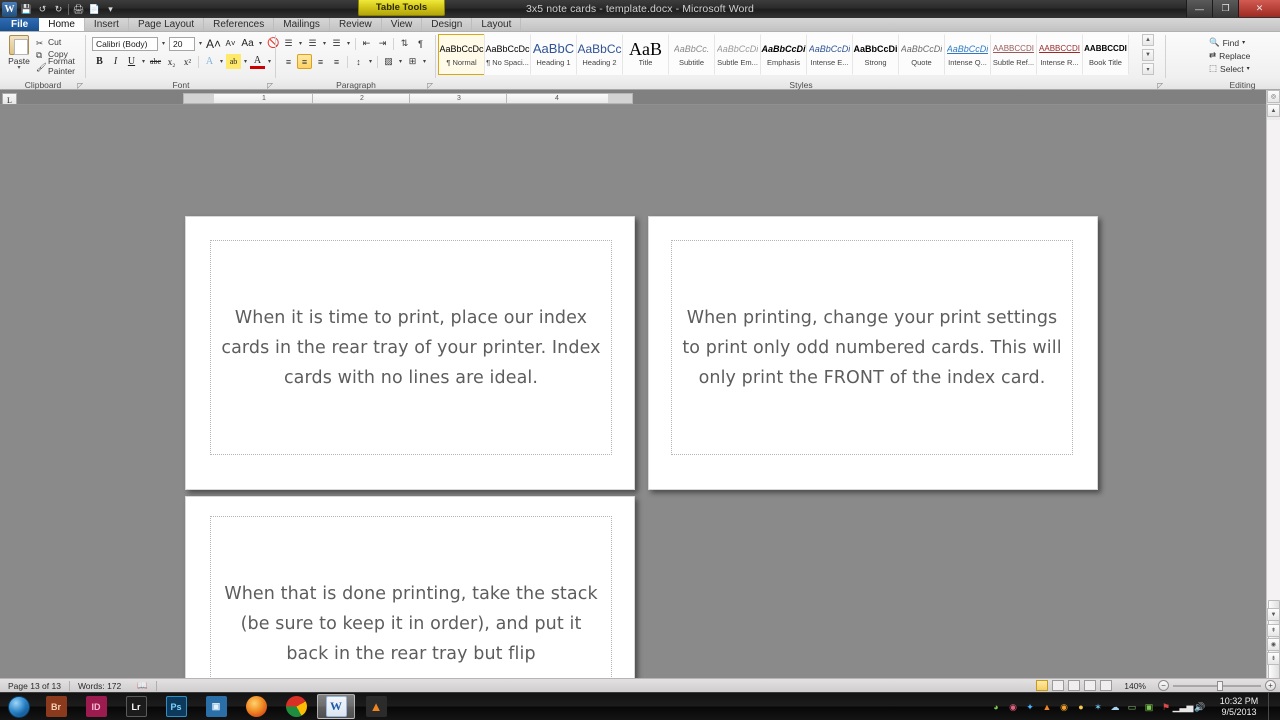  What do you see at coordinates (1272, 706) in the screenshot?
I see `show-desktop-button` at bounding box center [1272, 706].